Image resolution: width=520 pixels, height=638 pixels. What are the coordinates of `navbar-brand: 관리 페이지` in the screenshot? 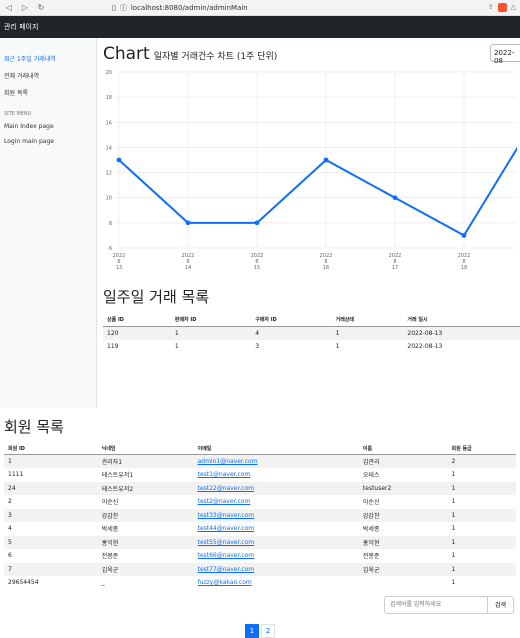 It's located at (21, 27).